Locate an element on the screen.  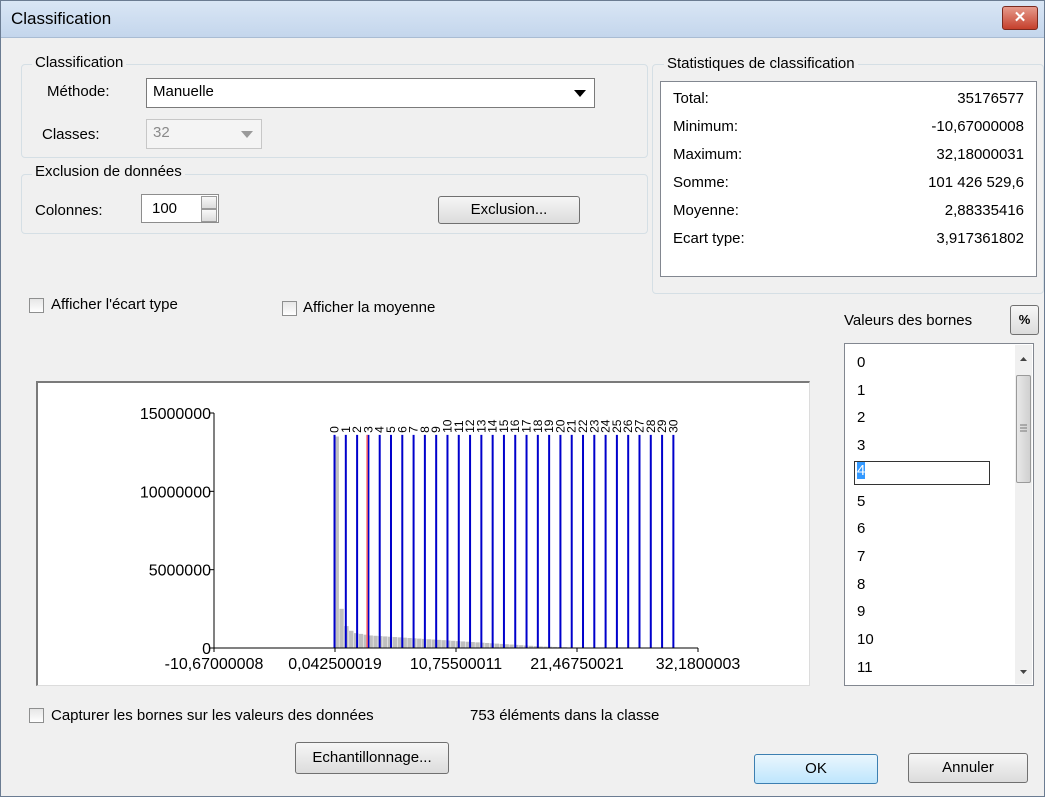
stat-label: Moyenne: is located at coordinates (706, 210).